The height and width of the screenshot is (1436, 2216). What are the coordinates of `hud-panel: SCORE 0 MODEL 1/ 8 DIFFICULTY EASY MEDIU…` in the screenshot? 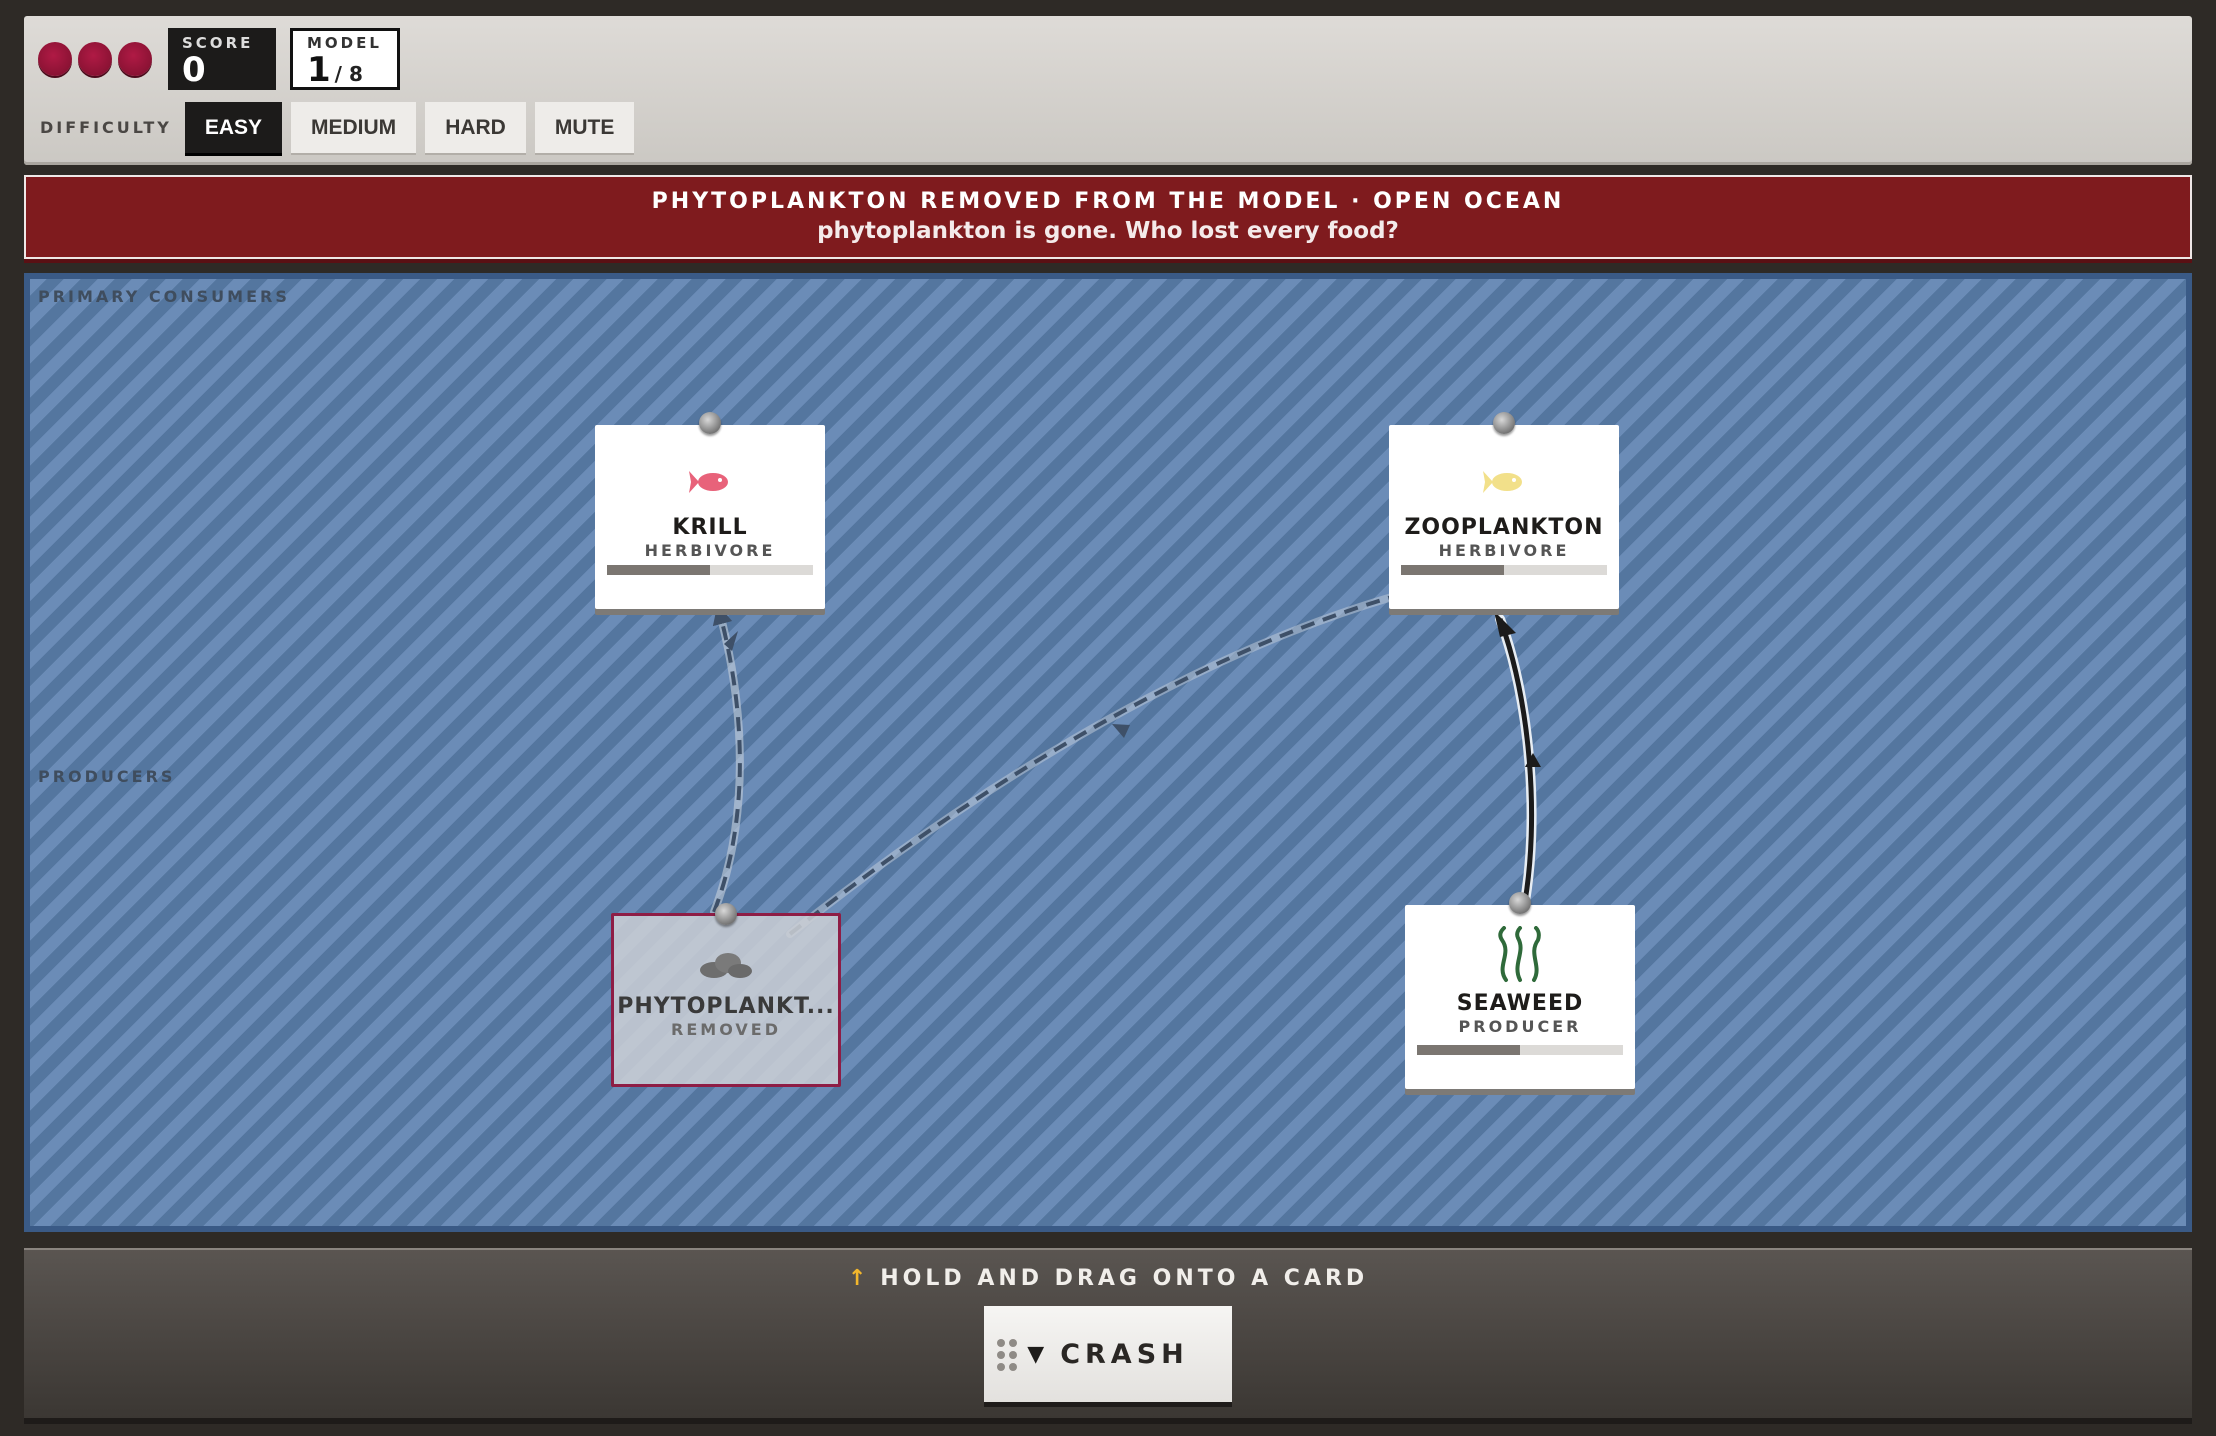 It's located at (1108, 90).